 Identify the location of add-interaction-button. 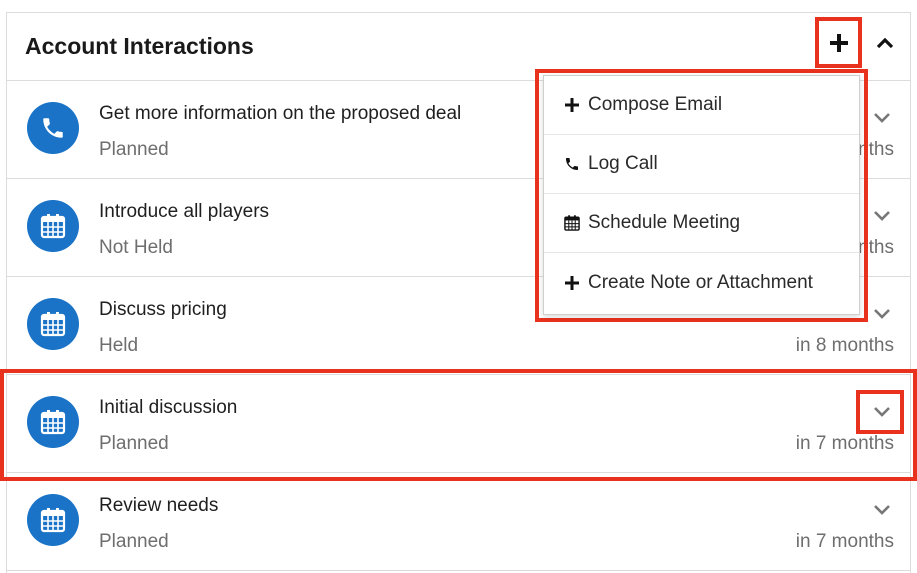
(838, 42).